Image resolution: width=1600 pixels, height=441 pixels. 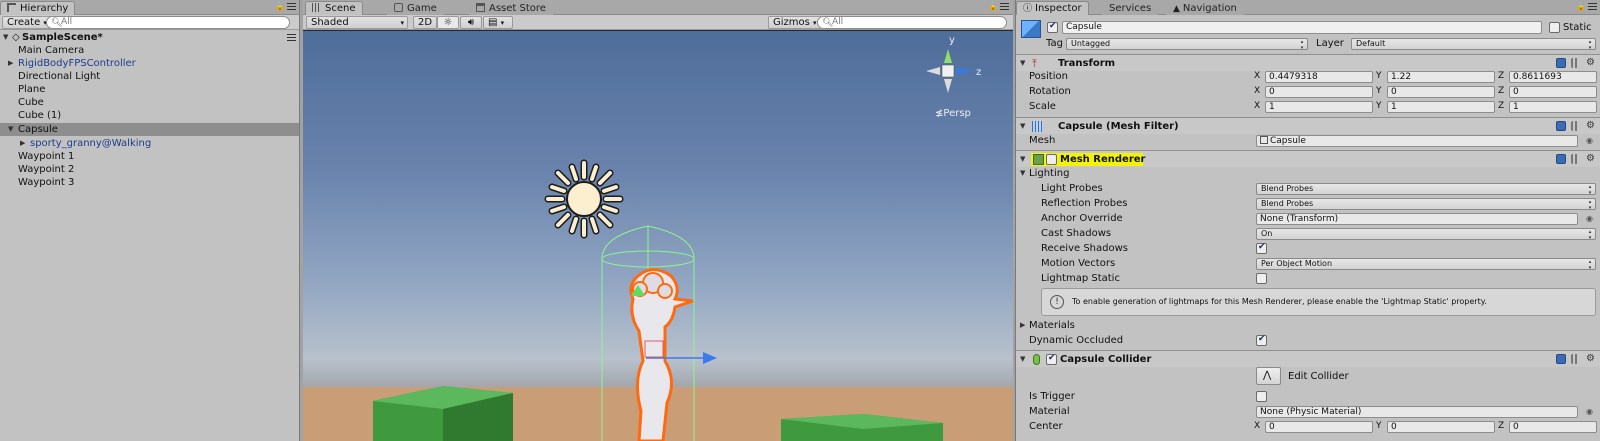 I want to click on tab-scene: Scene, so click(x=334, y=8).